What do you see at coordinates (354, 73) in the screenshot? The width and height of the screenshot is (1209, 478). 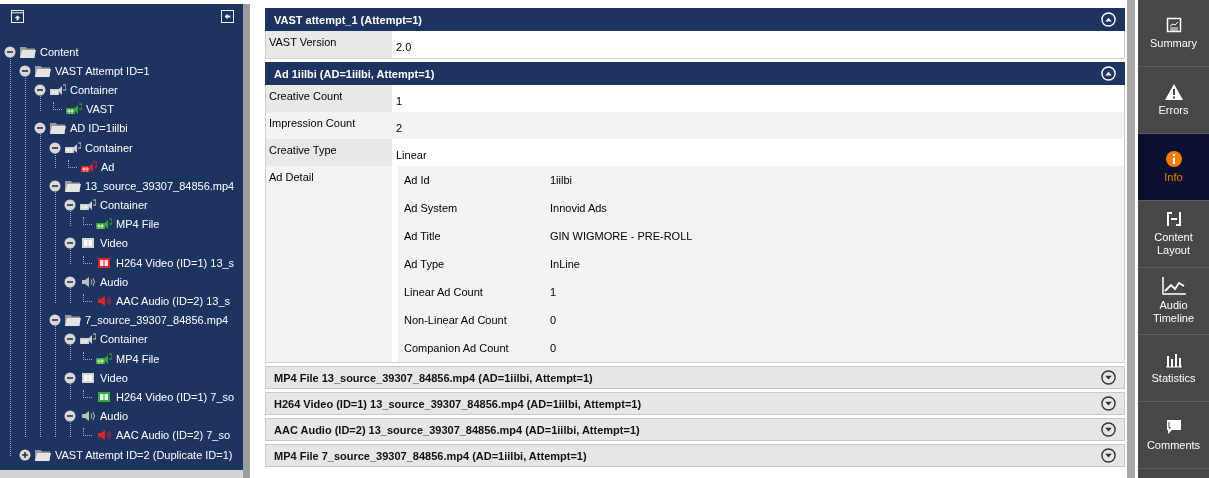 I see `section-title: Ad 1iilbi (AD=1iilbi, Attempt=1)` at bounding box center [354, 73].